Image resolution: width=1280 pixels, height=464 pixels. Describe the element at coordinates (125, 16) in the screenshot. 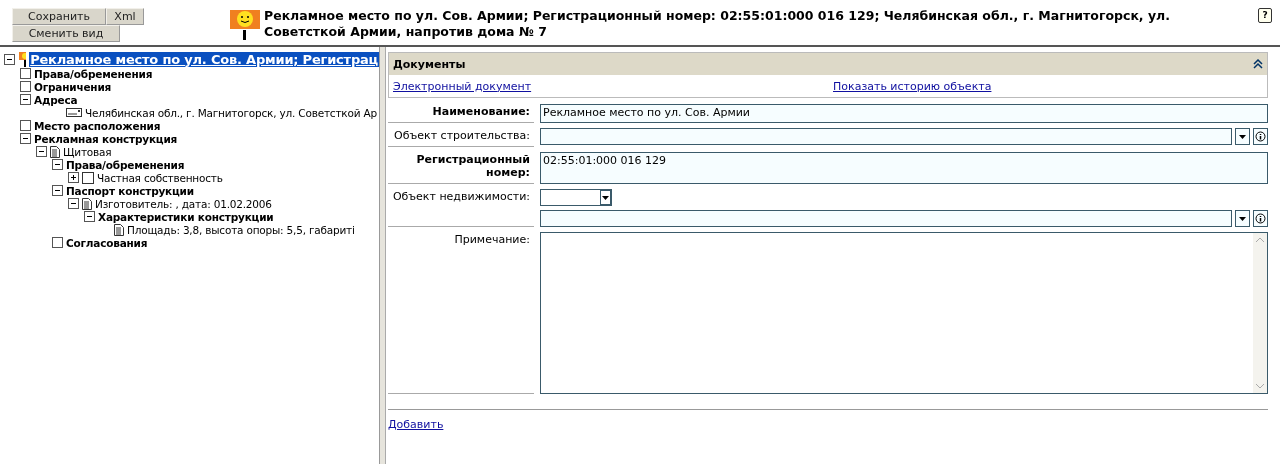

I see `toolbar-button: Xml` at that location.